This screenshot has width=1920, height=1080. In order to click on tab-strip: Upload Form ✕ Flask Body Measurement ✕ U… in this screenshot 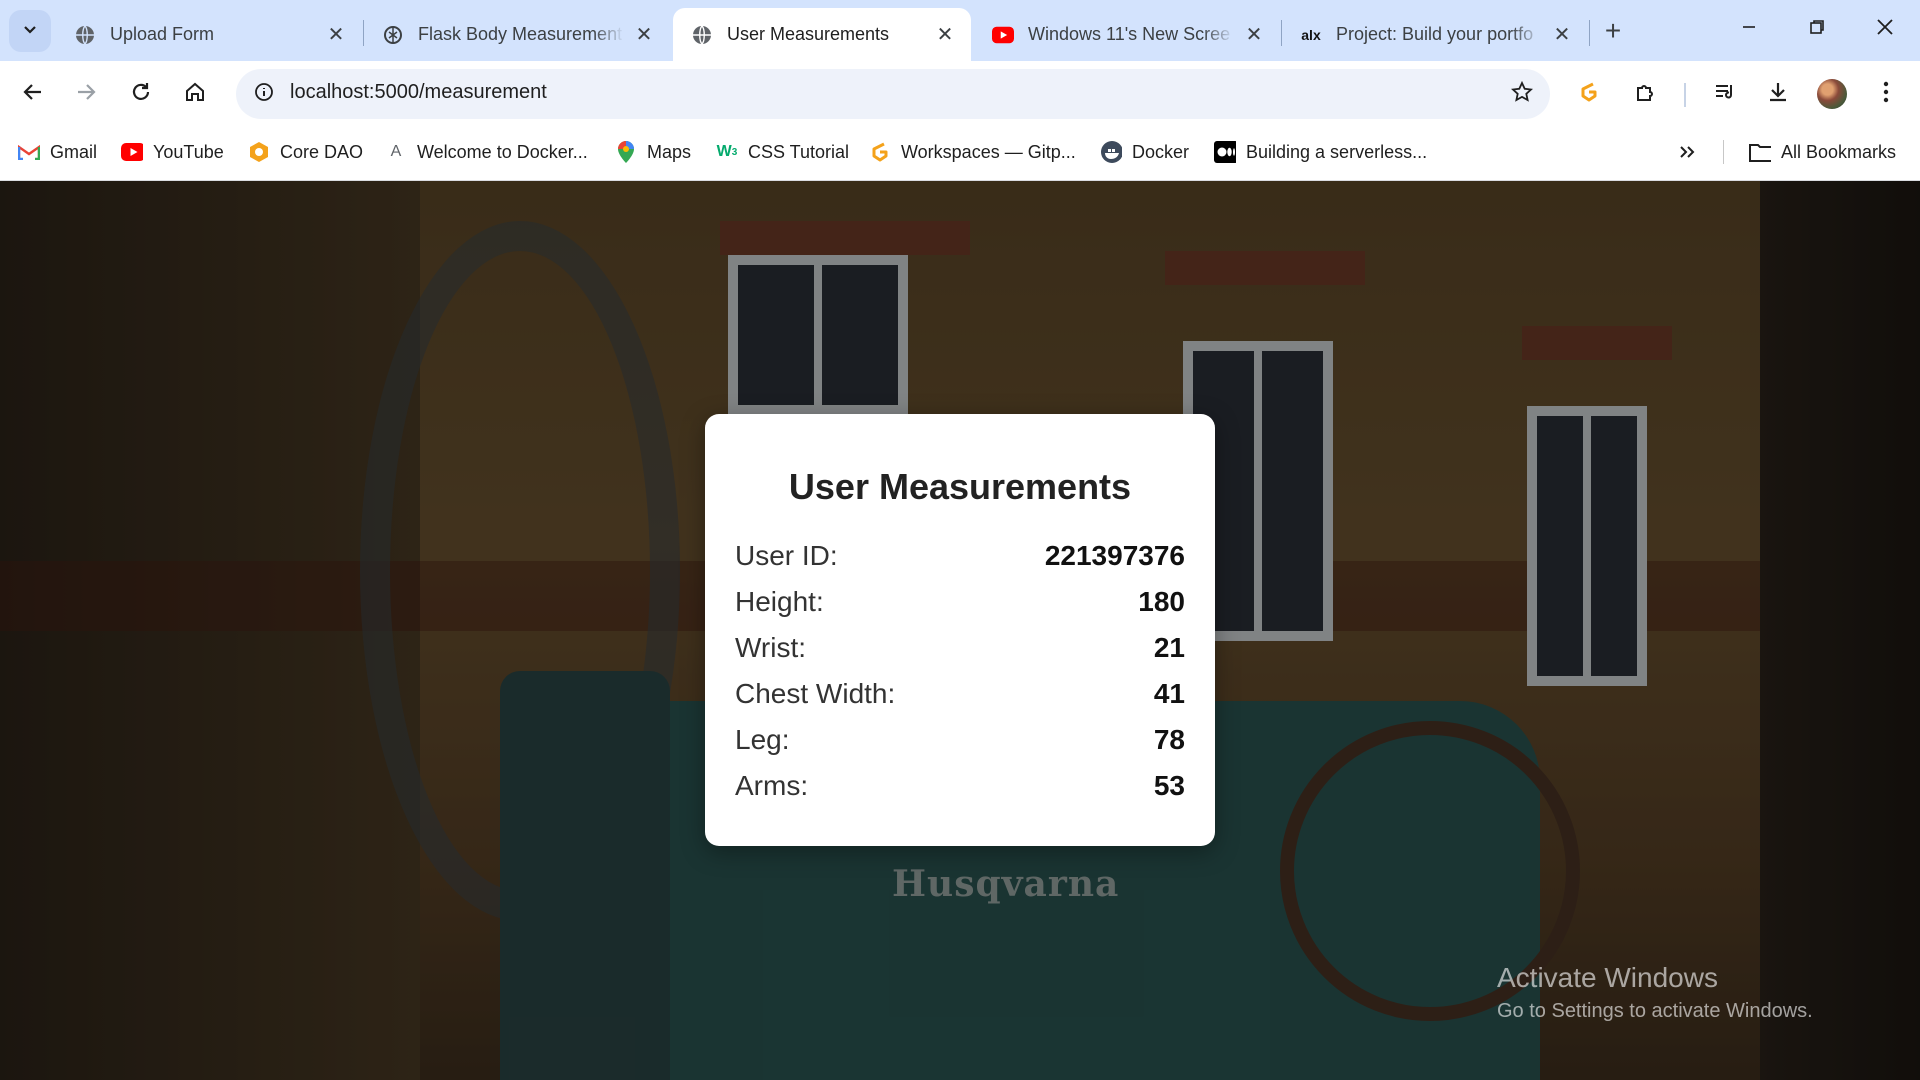, I will do `click(960, 30)`.